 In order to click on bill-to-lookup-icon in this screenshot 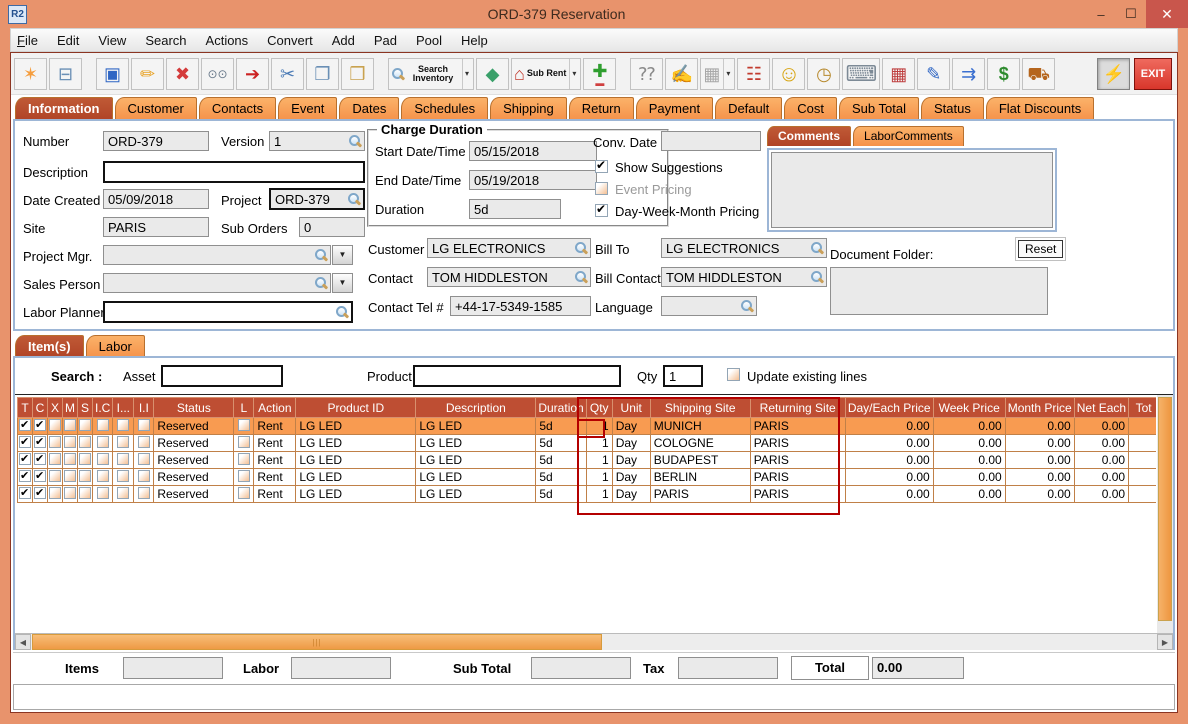, I will do `click(817, 248)`.